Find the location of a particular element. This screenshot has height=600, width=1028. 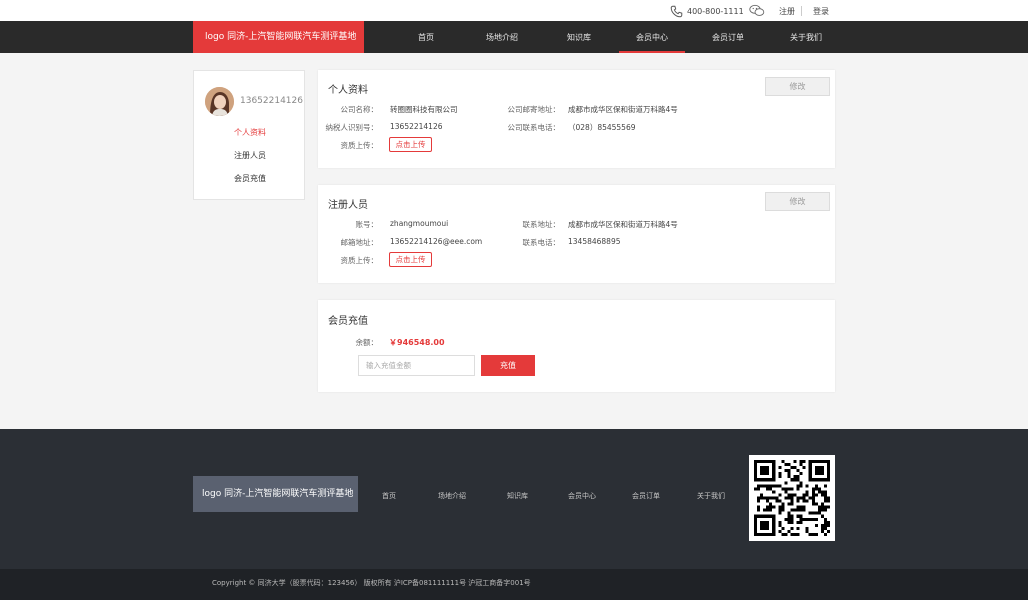

divider is located at coordinates (801, 11).